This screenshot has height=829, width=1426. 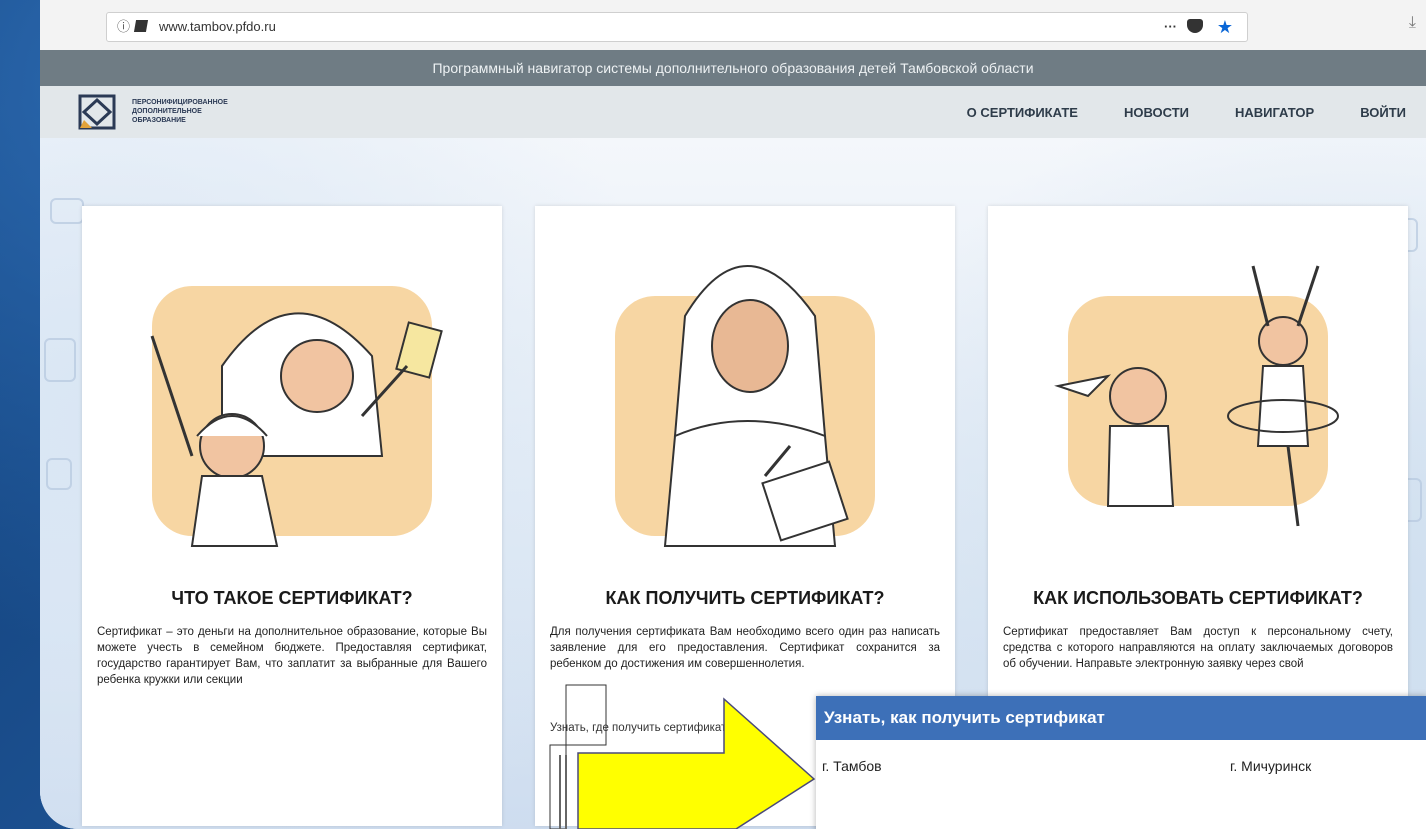 What do you see at coordinates (97, 112) in the screenshot?
I see `logo-icon` at bounding box center [97, 112].